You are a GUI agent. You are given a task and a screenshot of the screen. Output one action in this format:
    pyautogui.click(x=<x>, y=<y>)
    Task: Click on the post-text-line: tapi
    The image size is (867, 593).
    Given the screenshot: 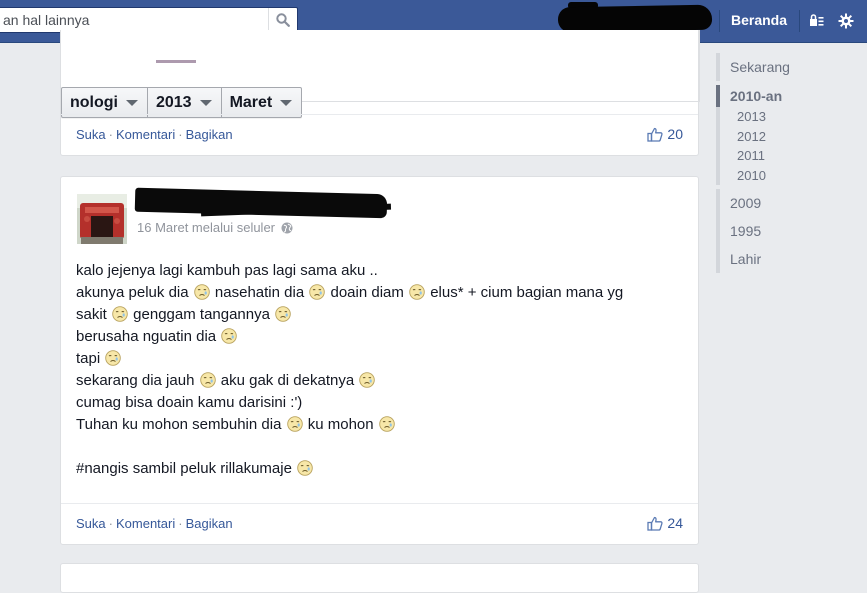 What is the action you would take?
    pyautogui.click(x=381, y=359)
    